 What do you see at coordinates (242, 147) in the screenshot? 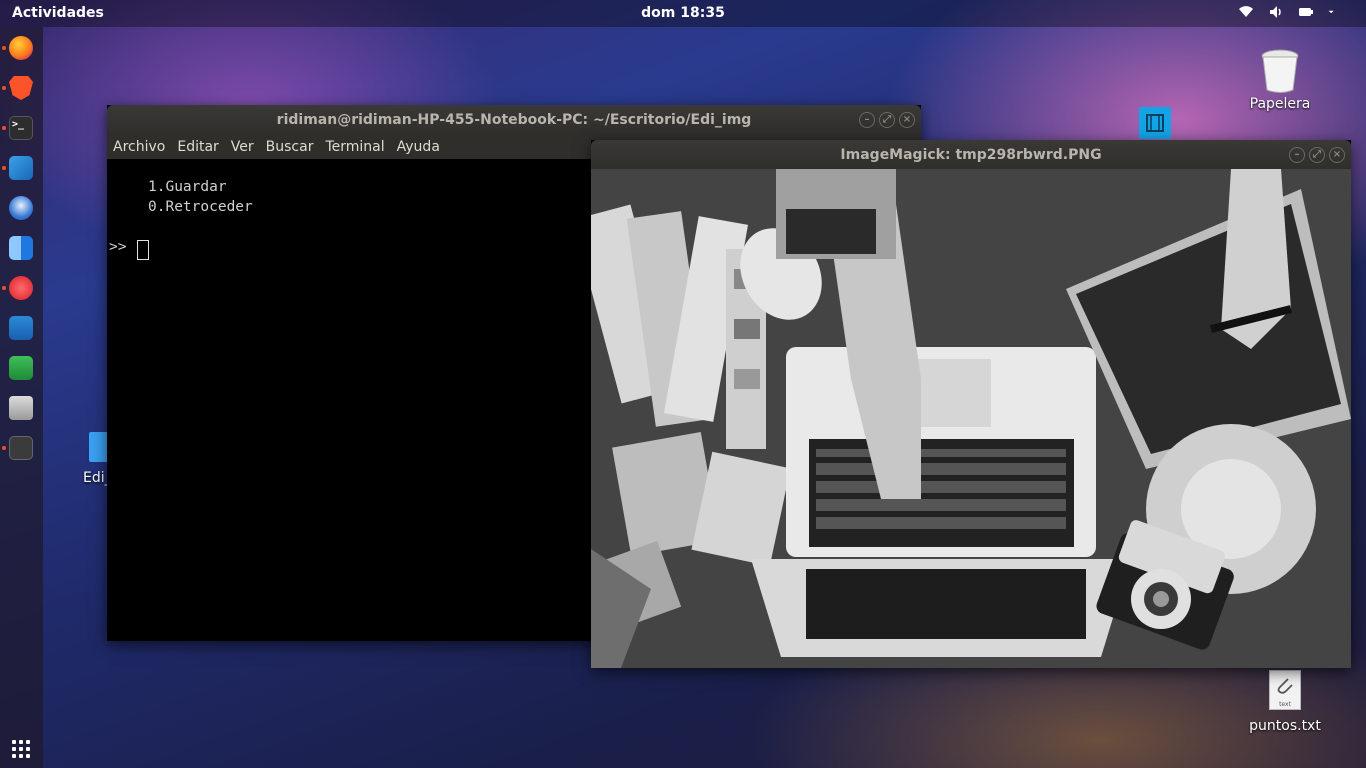
I see `menu-ver: Ver` at bounding box center [242, 147].